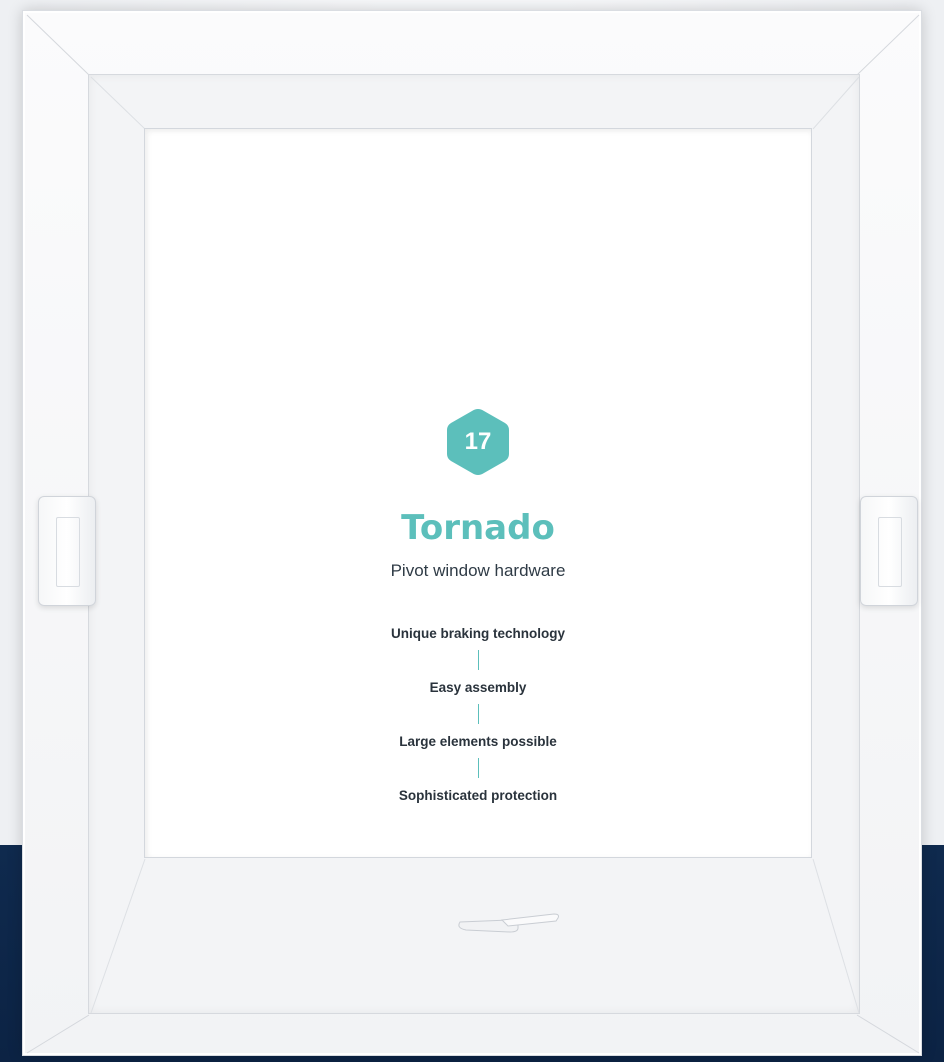 Image resolution: width=944 pixels, height=1062 pixels. Describe the element at coordinates (478, 570) in the screenshot. I see `product-subtitle: Pivot window hardware` at that location.